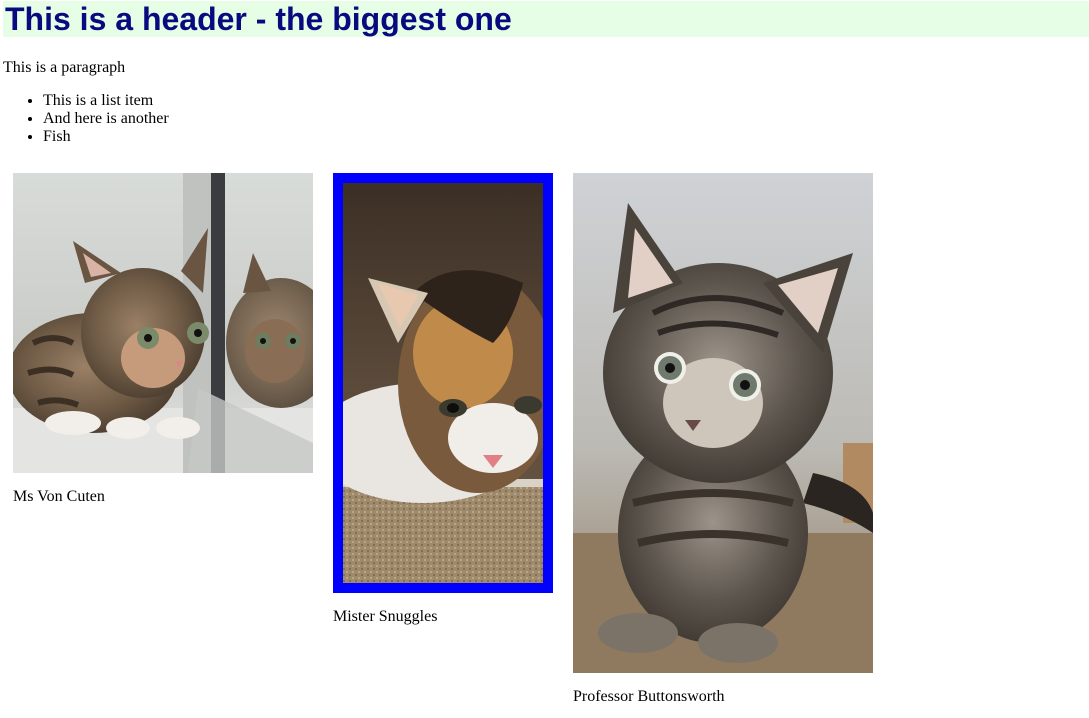  Describe the element at coordinates (385, 616) in the screenshot. I see `kitten-caption: Mister Snuggles` at that location.